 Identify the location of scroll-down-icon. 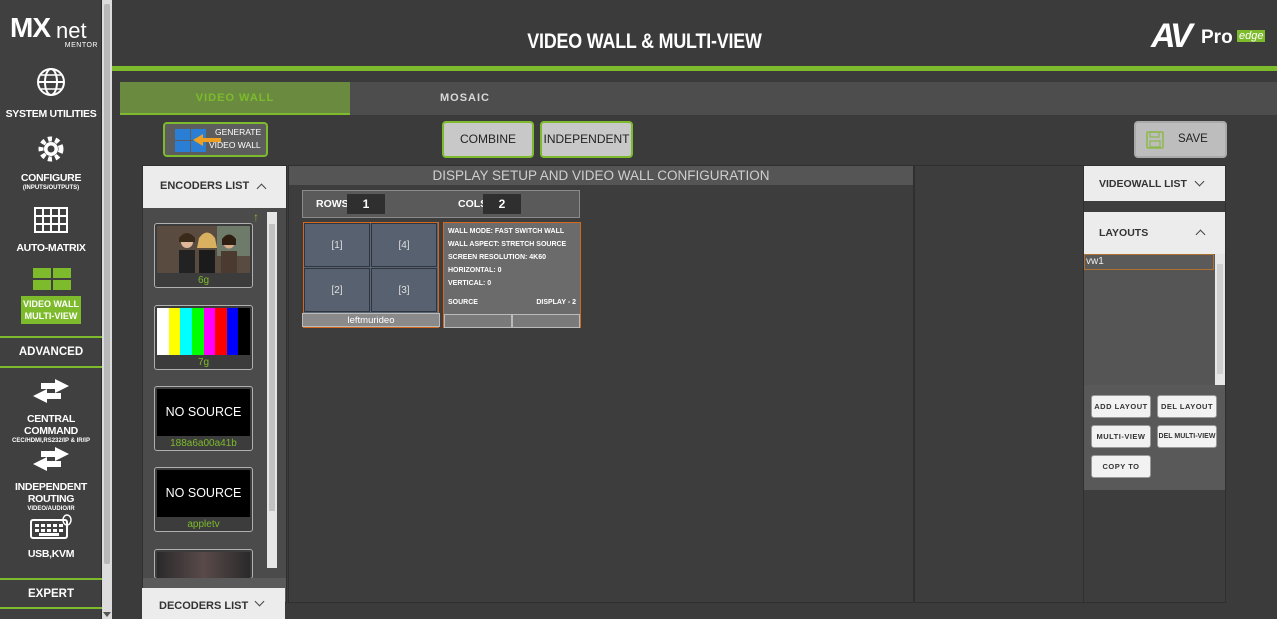
(107, 614).